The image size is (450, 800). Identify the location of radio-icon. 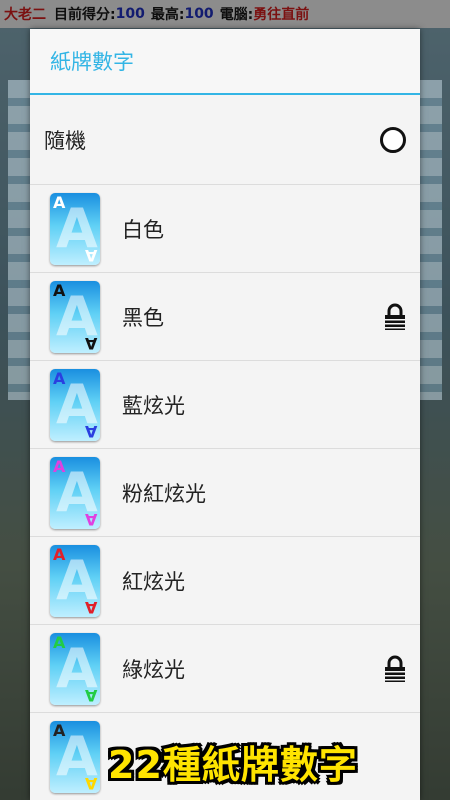
(393, 139).